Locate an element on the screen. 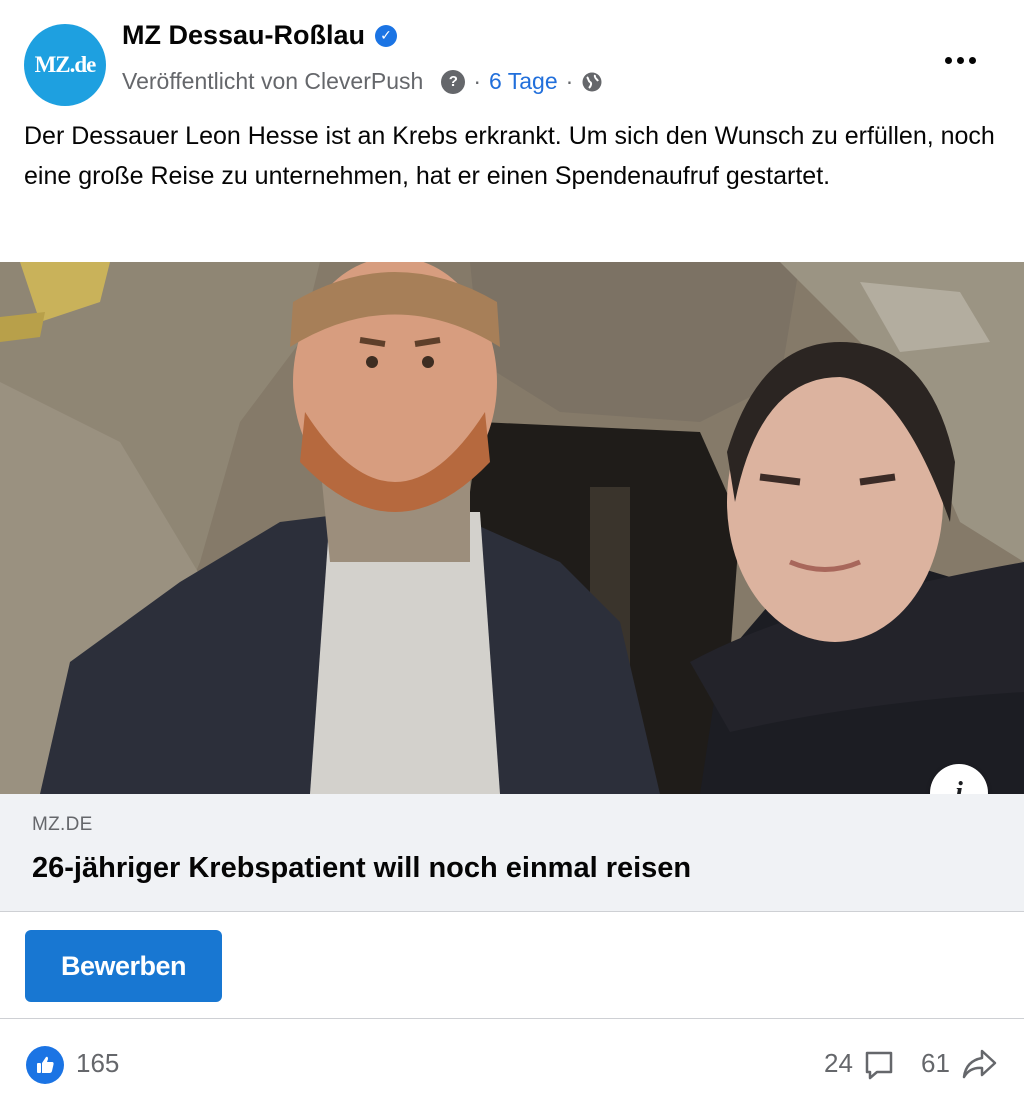 Image resolution: width=1024 pixels, height=1105 pixels. like-reaction-icon is located at coordinates (45, 1065).